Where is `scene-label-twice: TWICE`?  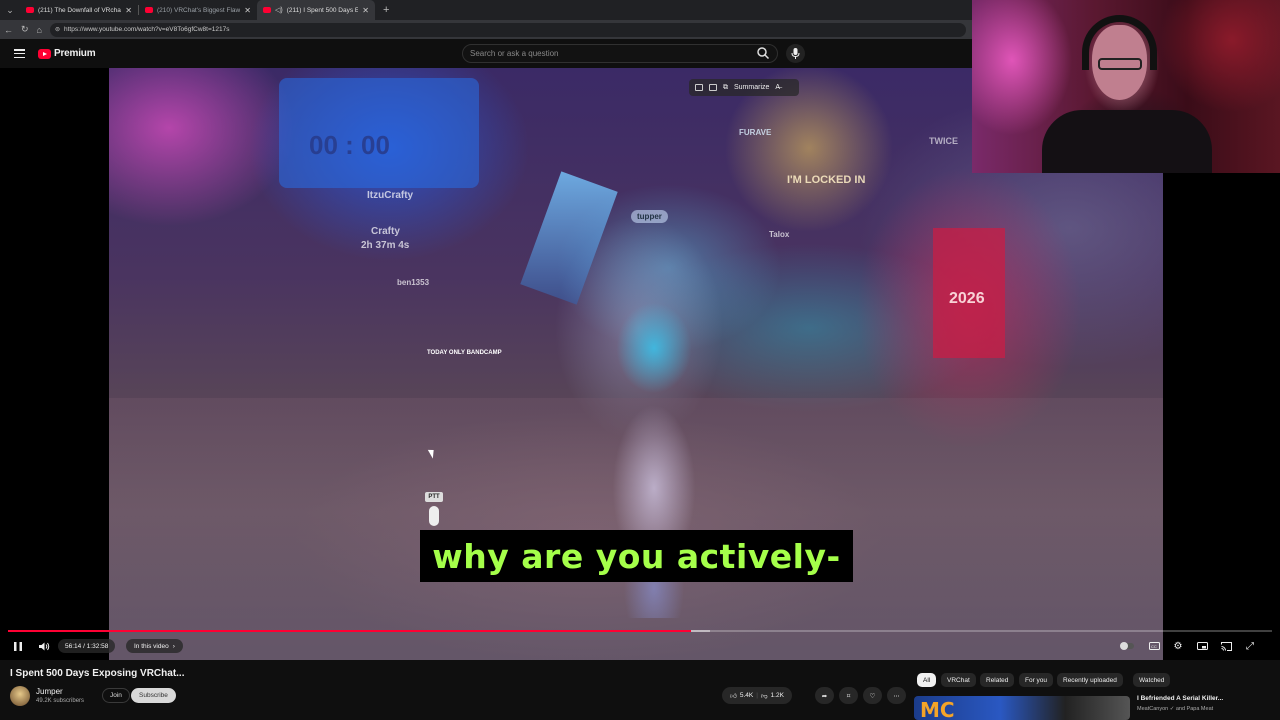 scene-label-twice: TWICE is located at coordinates (943, 141).